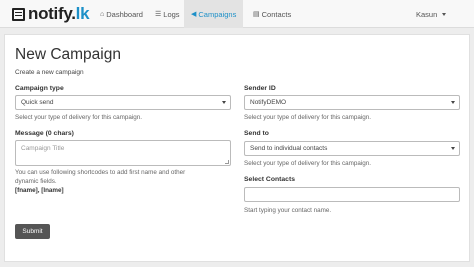  I want to click on nav-item-label: Contacts, so click(276, 14).